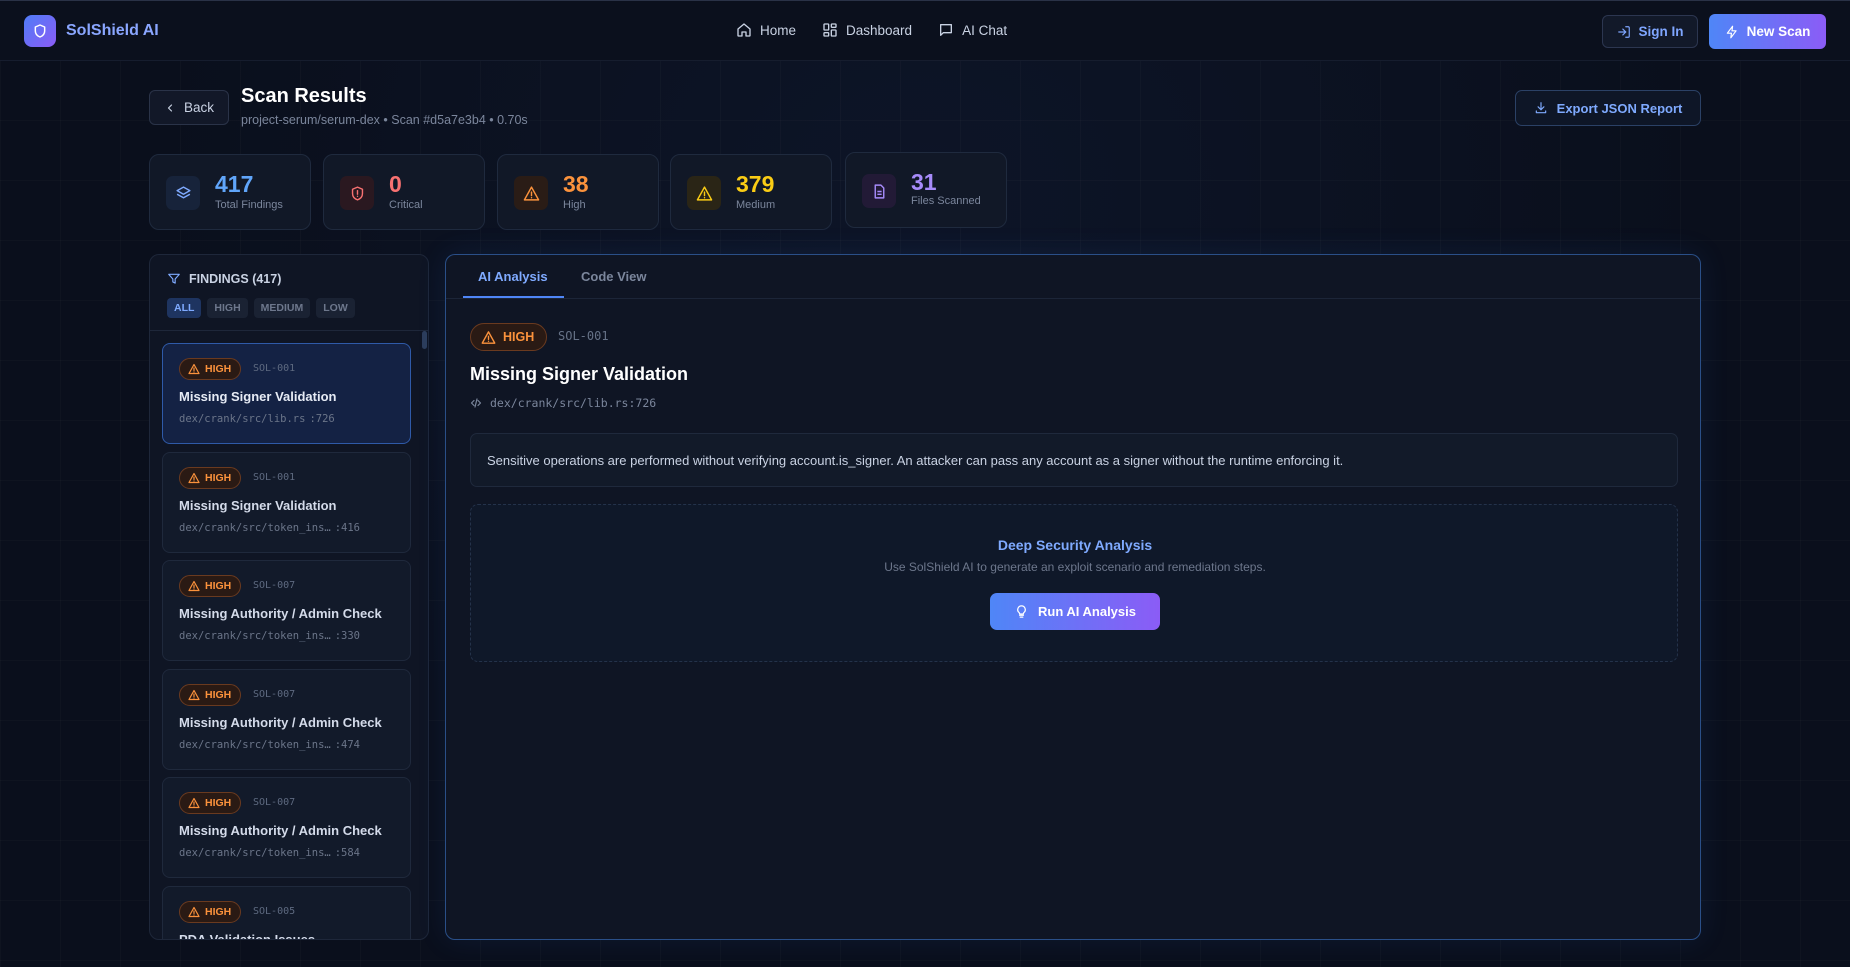 The width and height of the screenshot is (1850, 967). I want to click on finding-location: dex/crank/src/token_ins… :330, so click(269, 636).